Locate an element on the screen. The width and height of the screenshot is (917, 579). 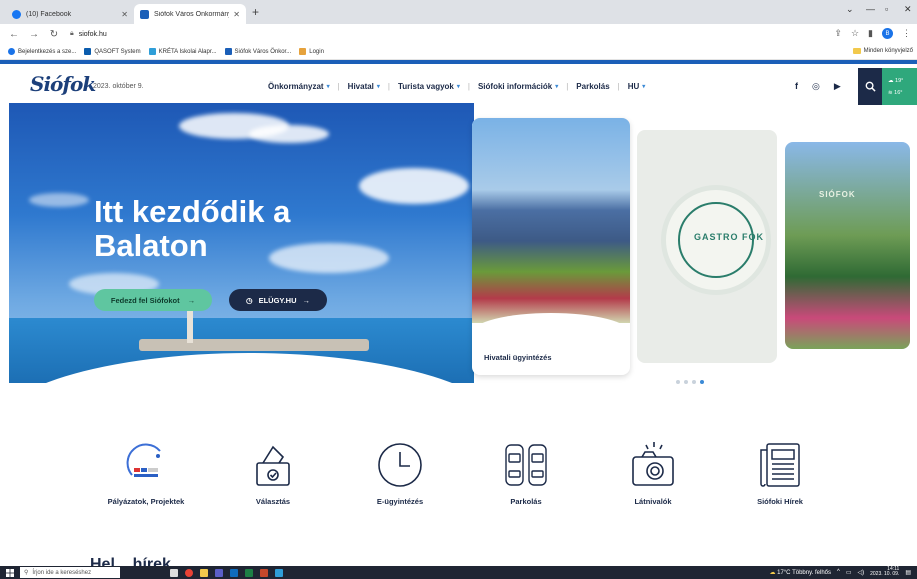
chevron-down-icon: ⌄ is located at coordinates (850, 9).